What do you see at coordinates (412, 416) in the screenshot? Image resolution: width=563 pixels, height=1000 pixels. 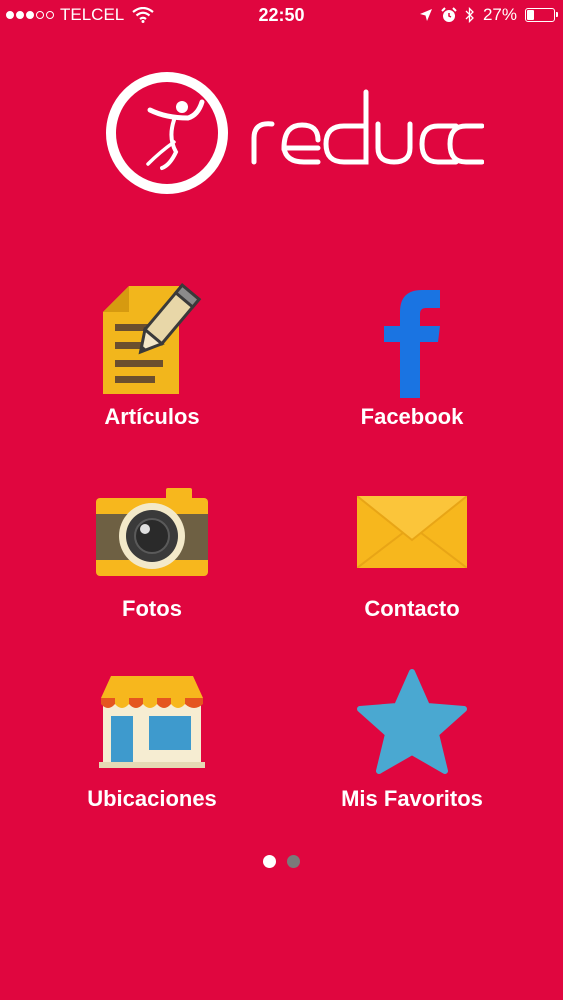 I see `menu-item-label: Facebook` at bounding box center [412, 416].